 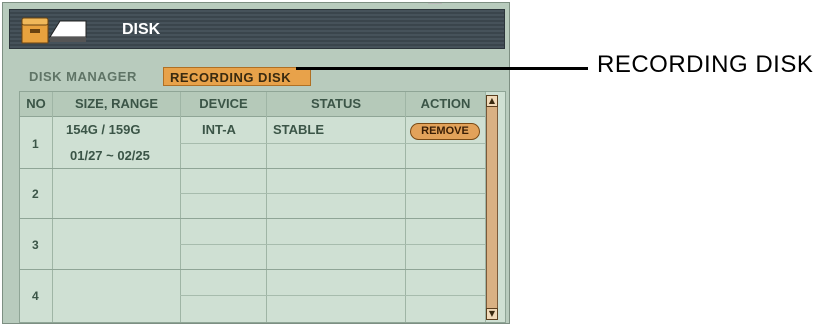 What do you see at coordinates (219, 129) in the screenshot?
I see `disk-device: INT-A` at bounding box center [219, 129].